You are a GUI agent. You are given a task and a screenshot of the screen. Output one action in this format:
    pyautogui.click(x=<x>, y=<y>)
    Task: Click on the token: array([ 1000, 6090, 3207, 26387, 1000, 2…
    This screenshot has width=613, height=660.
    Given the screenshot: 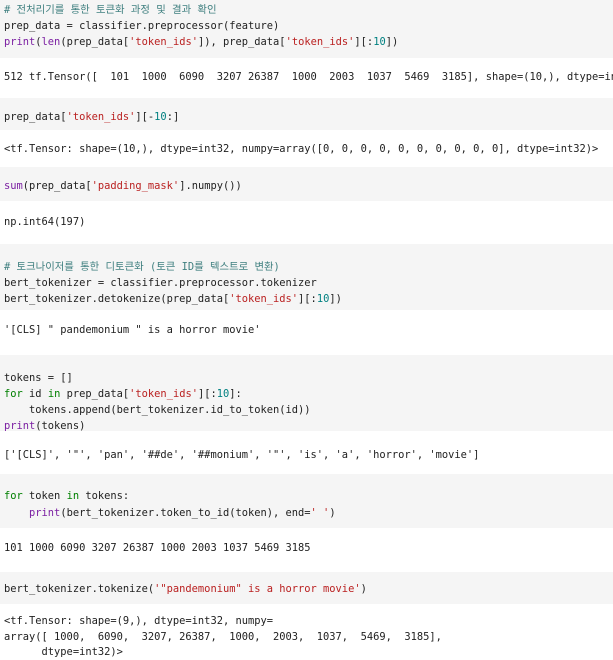 What is the action you would take?
    pyautogui.click(x=223, y=637)
    